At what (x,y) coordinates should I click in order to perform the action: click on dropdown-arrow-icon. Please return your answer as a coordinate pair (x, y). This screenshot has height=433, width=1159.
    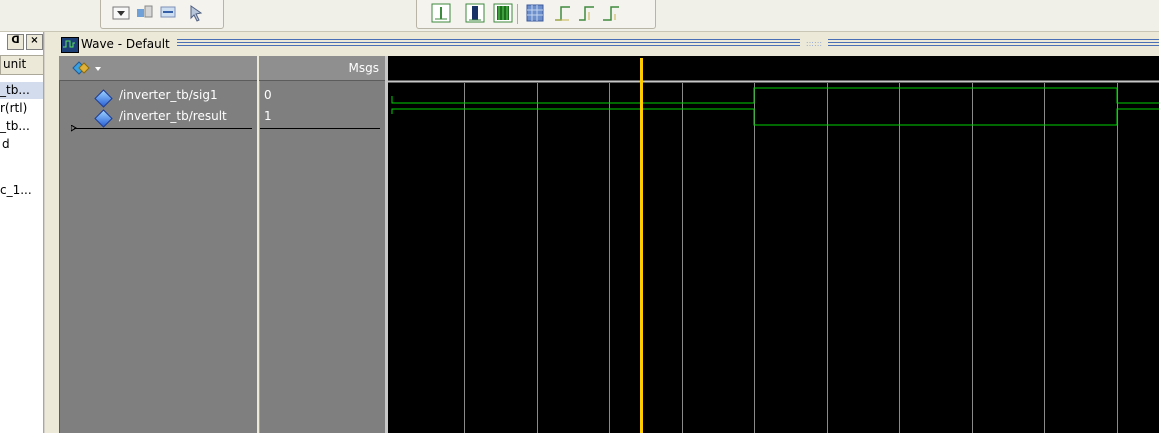
    Looking at the image, I should click on (121, 13).